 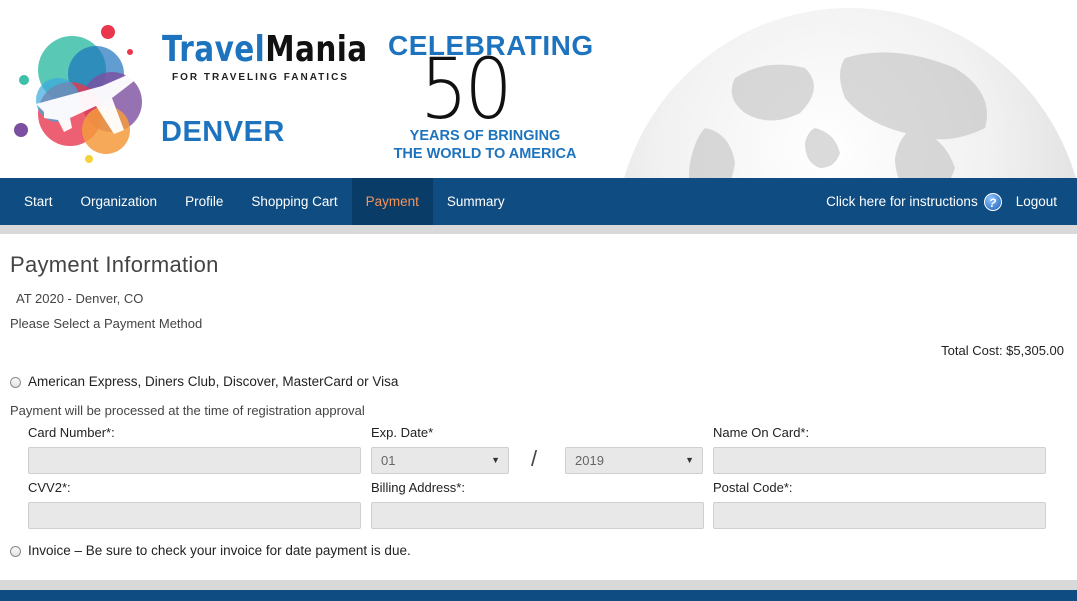 I want to click on nav-utilities: Click here for instructions ? Logout, so click(x=941, y=201).